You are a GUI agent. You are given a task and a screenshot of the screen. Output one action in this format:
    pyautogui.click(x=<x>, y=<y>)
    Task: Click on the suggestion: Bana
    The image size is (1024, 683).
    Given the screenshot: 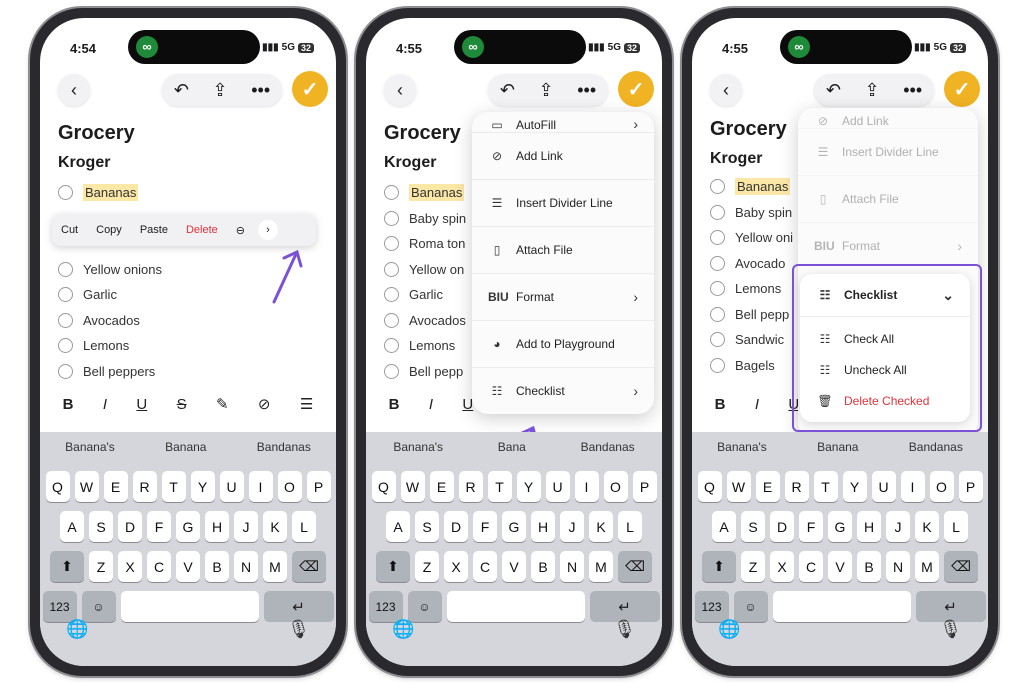 What is the action you would take?
    pyautogui.click(x=512, y=447)
    